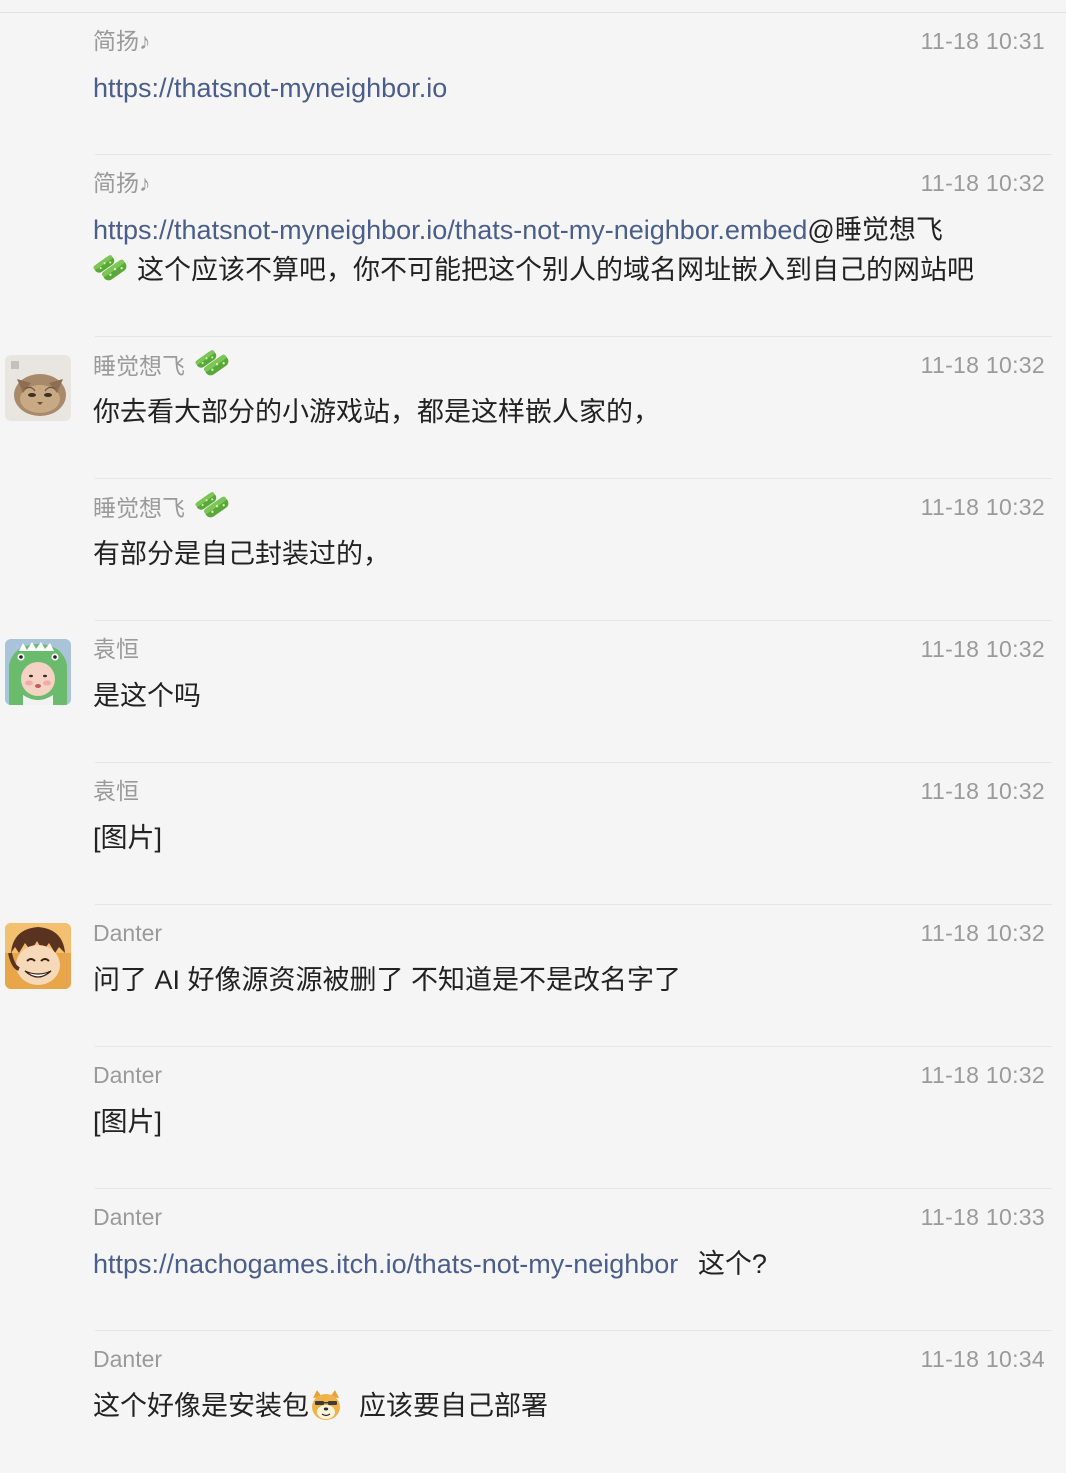 Image resolution: width=1066 pixels, height=1473 pixels. I want to click on message-link: https://thatsnot-myneighbor.io, so click(270, 88).